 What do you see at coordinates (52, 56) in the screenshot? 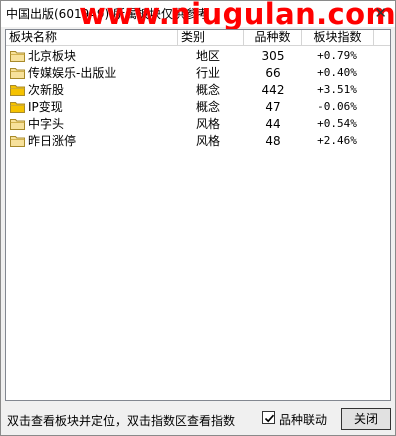
I see `row-name: 北京板块` at bounding box center [52, 56].